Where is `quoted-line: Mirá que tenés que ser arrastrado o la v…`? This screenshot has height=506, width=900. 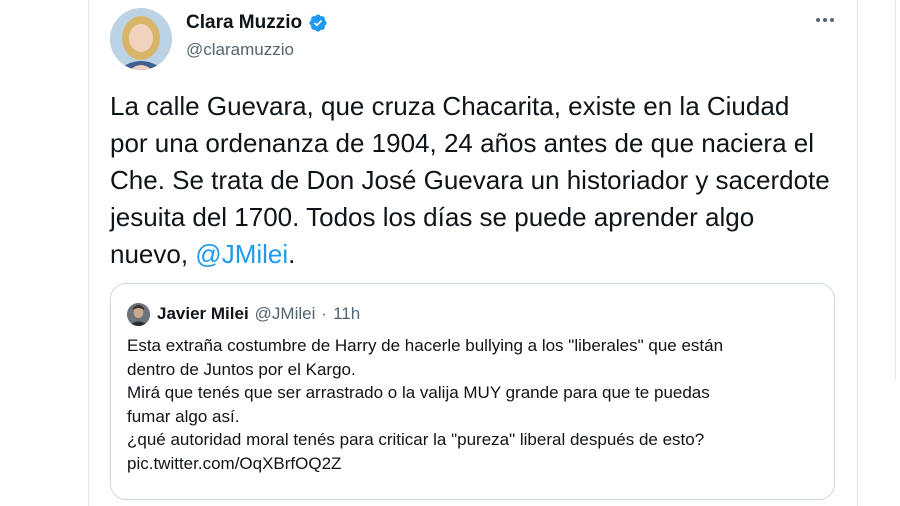
quoted-line: Mirá que tenés que ser arrastrado o la v… is located at coordinates (418, 392).